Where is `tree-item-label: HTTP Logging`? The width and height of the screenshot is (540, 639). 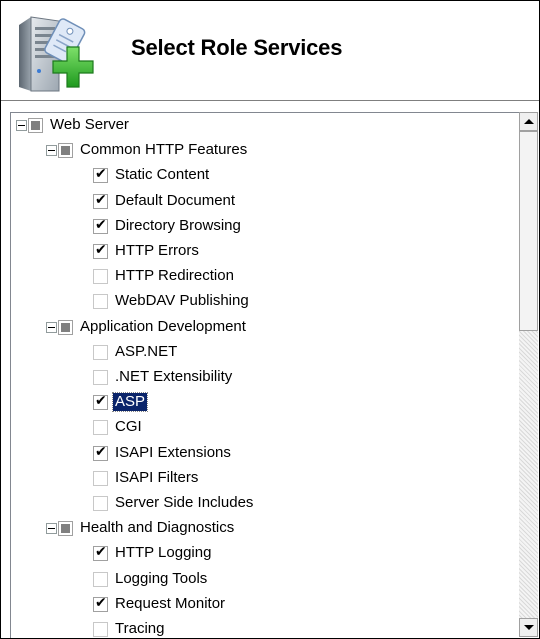
tree-item-label: HTTP Logging is located at coordinates (163, 553).